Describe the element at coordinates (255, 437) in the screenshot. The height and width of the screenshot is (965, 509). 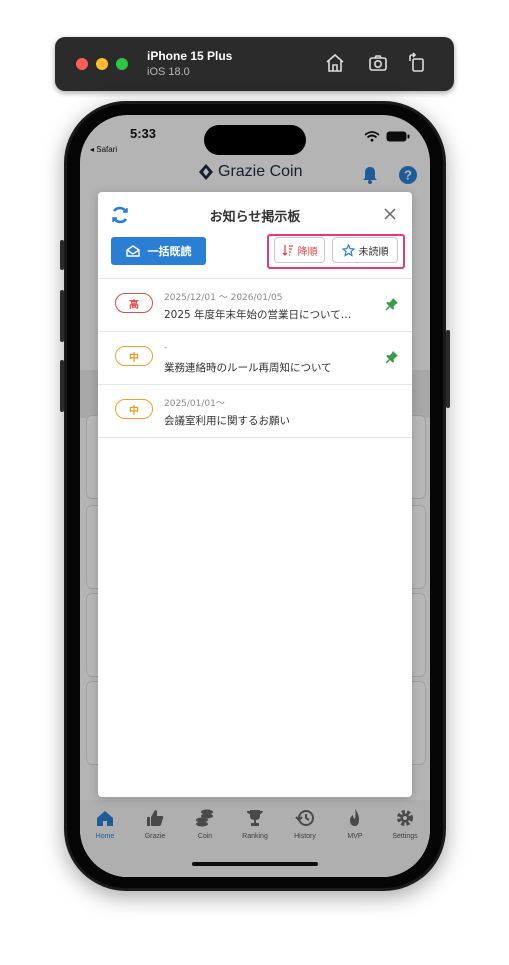
I see `divider` at that location.